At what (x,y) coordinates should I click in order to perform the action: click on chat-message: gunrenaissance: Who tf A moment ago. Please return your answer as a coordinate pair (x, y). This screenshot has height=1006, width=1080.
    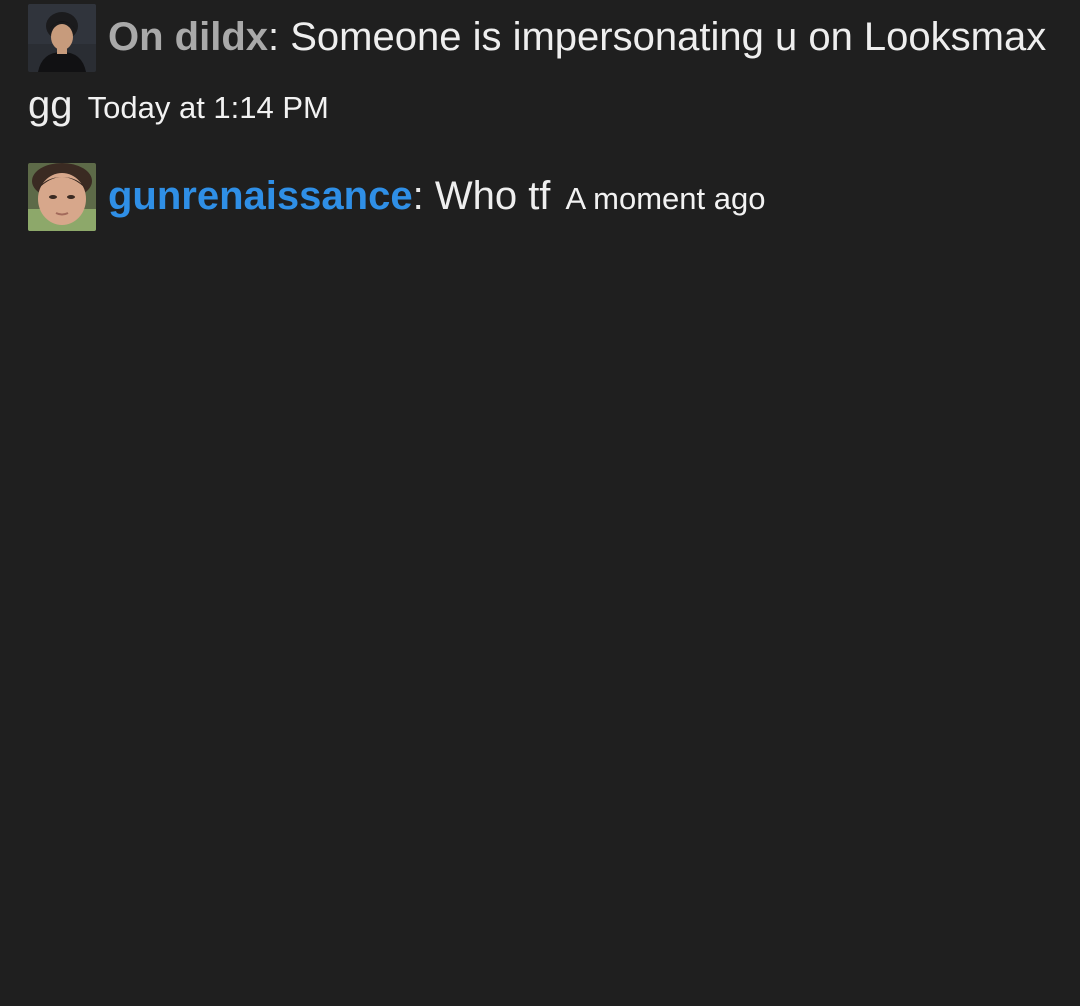
    Looking at the image, I should click on (538, 197).